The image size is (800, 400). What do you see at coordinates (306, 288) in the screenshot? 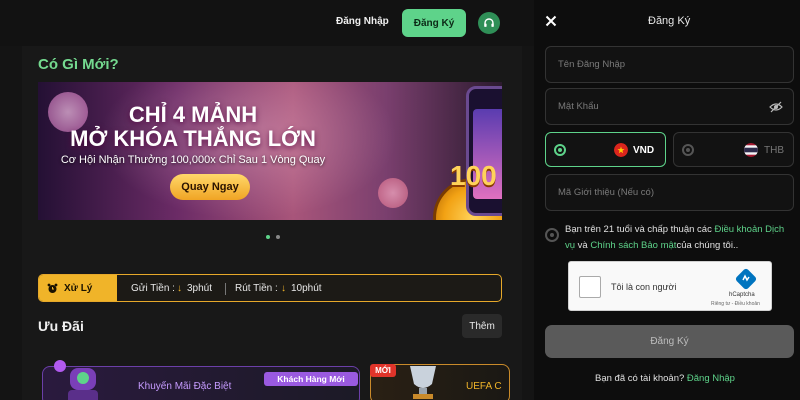
I see `withdraw-time: 10phút` at bounding box center [306, 288].